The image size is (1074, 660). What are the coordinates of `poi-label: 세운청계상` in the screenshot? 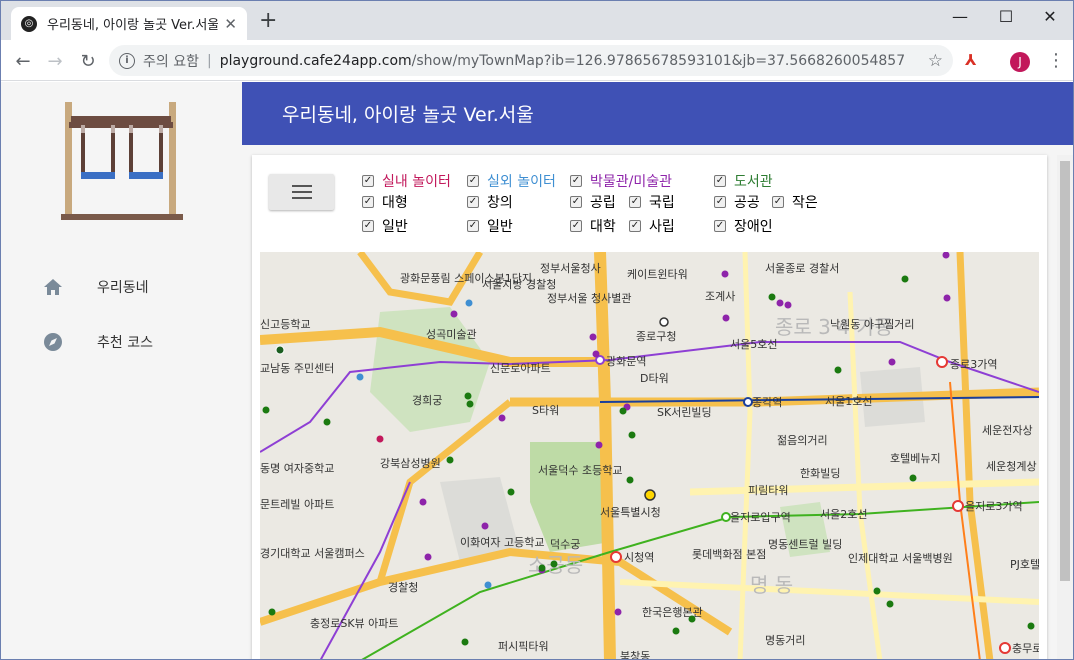 It's located at (1011, 466).